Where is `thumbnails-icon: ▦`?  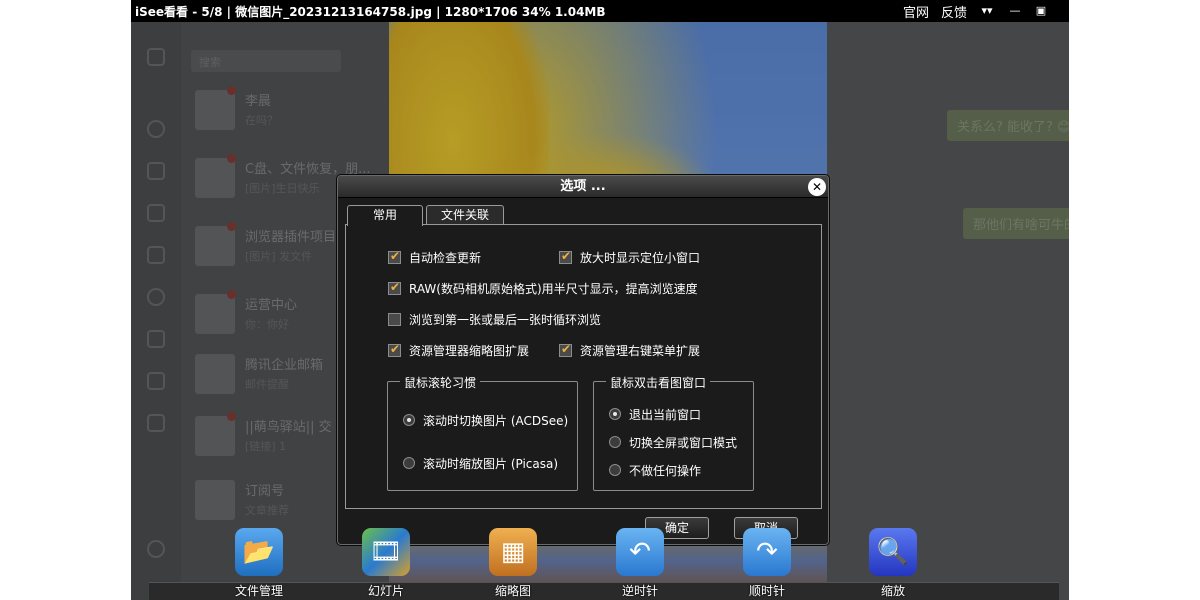
thumbnails-icon: ▦ is located at coordinates (513, 552).